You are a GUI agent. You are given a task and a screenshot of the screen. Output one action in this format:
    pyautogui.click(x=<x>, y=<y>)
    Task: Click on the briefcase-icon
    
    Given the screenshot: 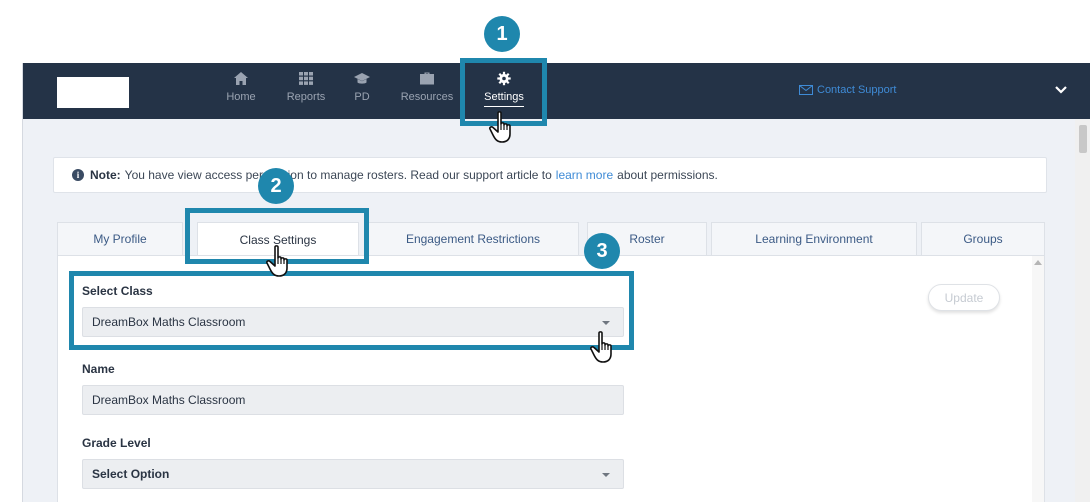 What is the action you would take?
    pyautogui.click(x=427, y=78)
    